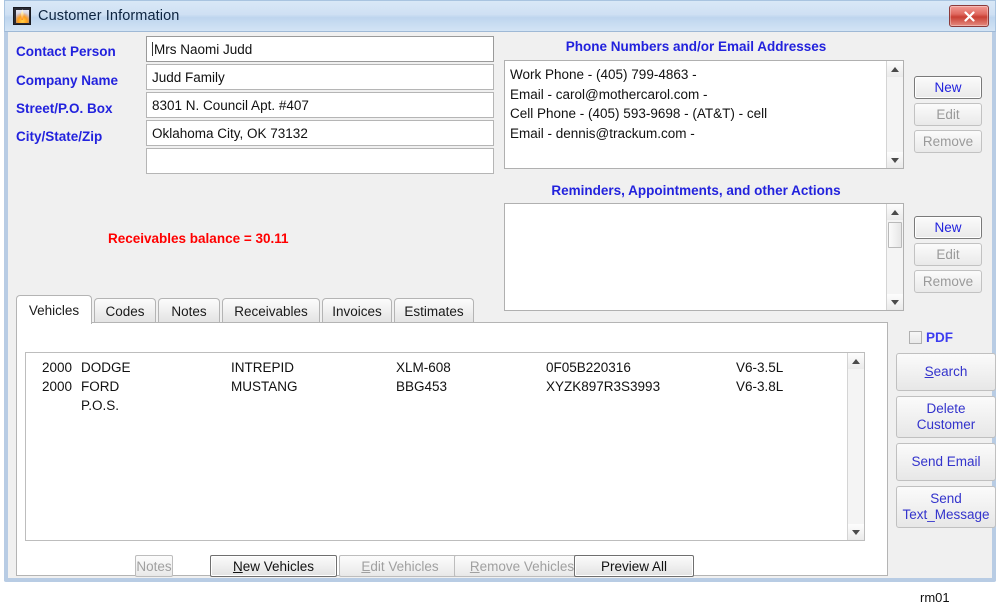  Describe the element at coordinates (320, 77) in the screenshot. I see `company-name-input: Judd Family` at that location.